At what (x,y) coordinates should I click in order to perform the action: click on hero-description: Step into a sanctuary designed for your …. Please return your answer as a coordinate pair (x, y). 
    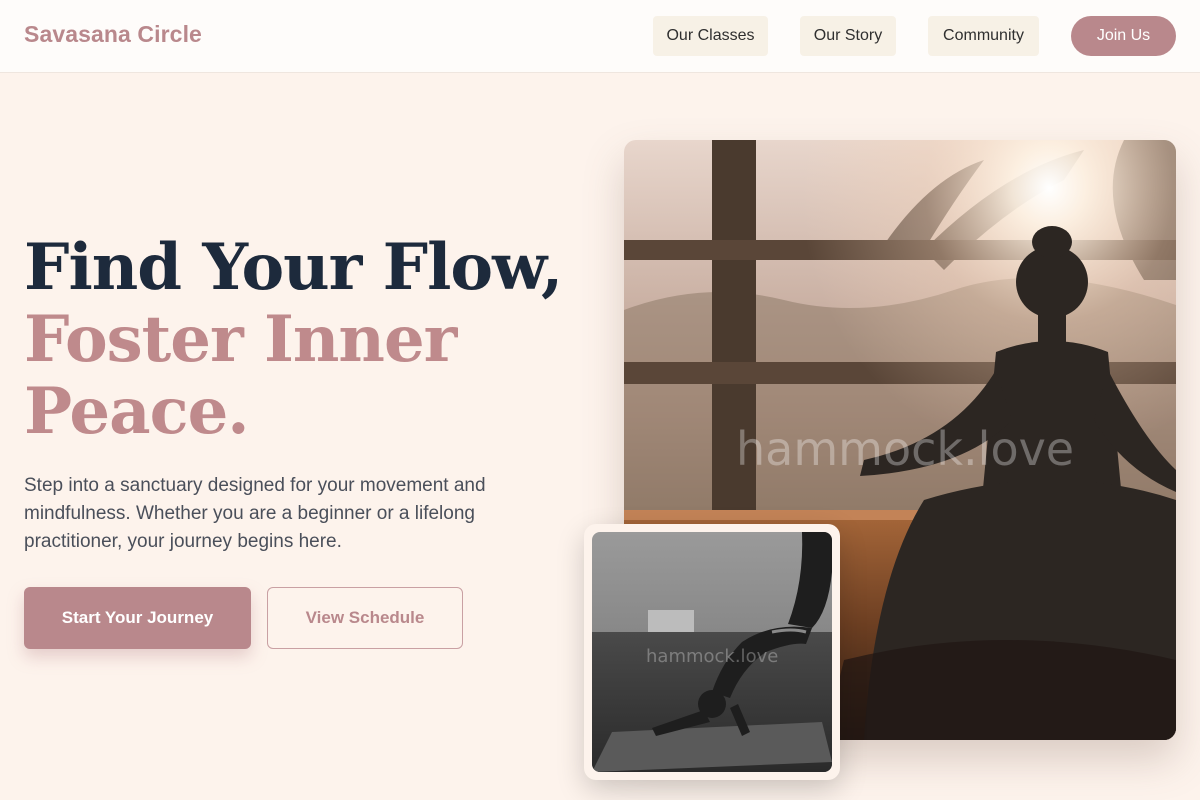
    Looking at the image, I should click on (255, 513).